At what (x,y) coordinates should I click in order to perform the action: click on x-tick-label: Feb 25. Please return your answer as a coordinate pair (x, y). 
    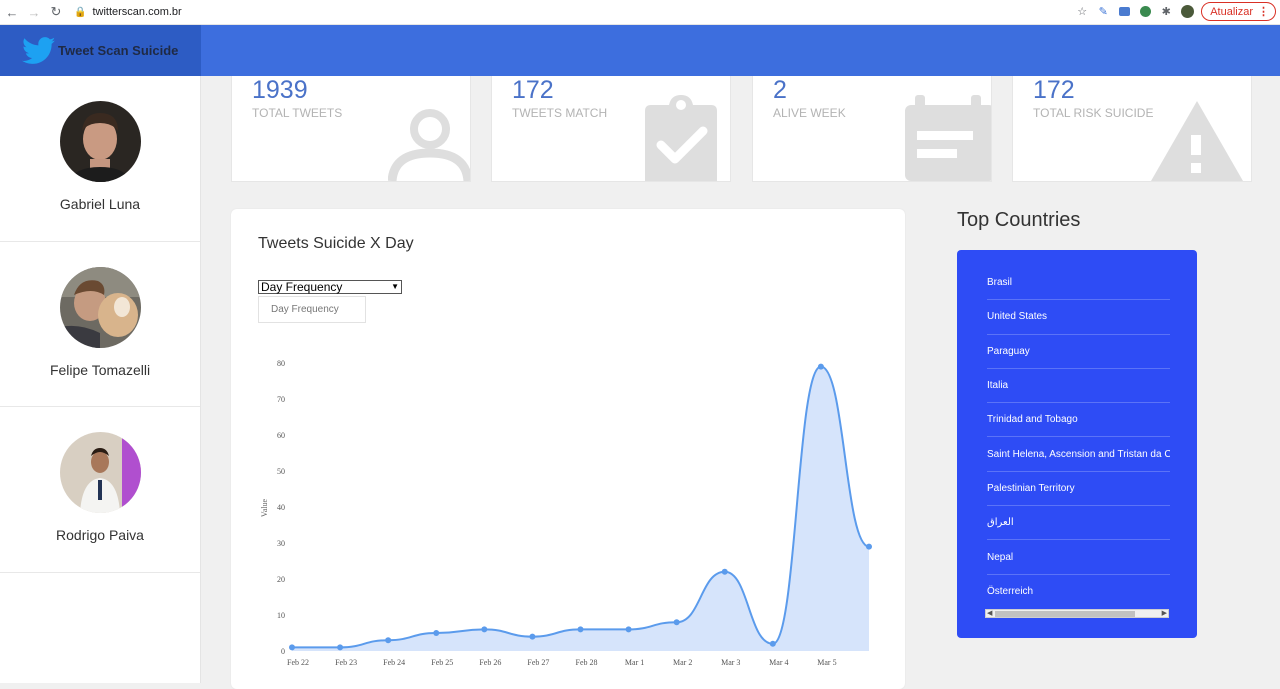
    Looking at the image, I should click on (442, 662).